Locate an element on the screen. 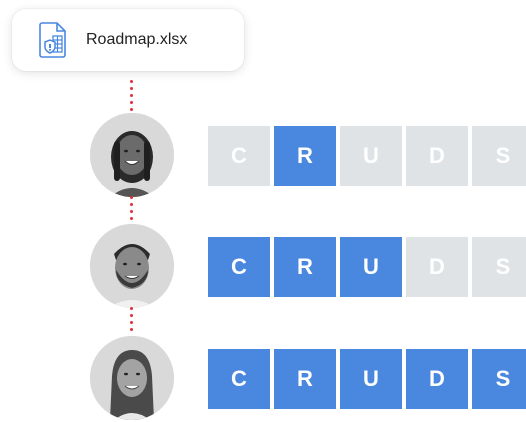 The height and width of the screenshot is (422, 526). file-card: Roadmap.xlsx is located at coordinates (128, 40).